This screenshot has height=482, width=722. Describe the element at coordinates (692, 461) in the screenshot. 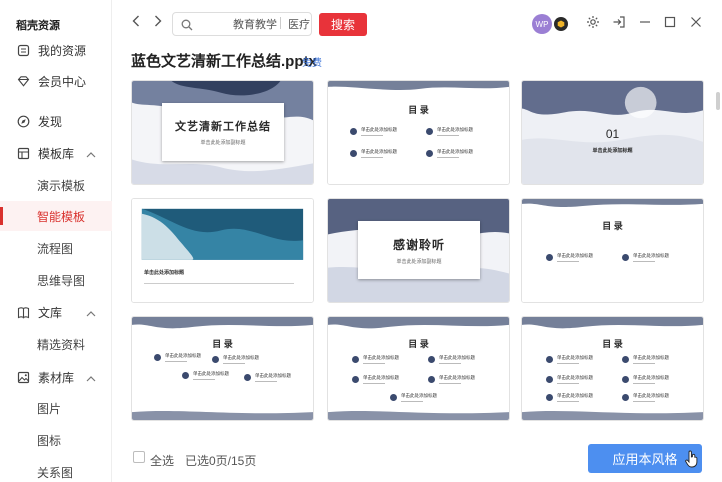

I see `hand-cursor-icon` at that location.